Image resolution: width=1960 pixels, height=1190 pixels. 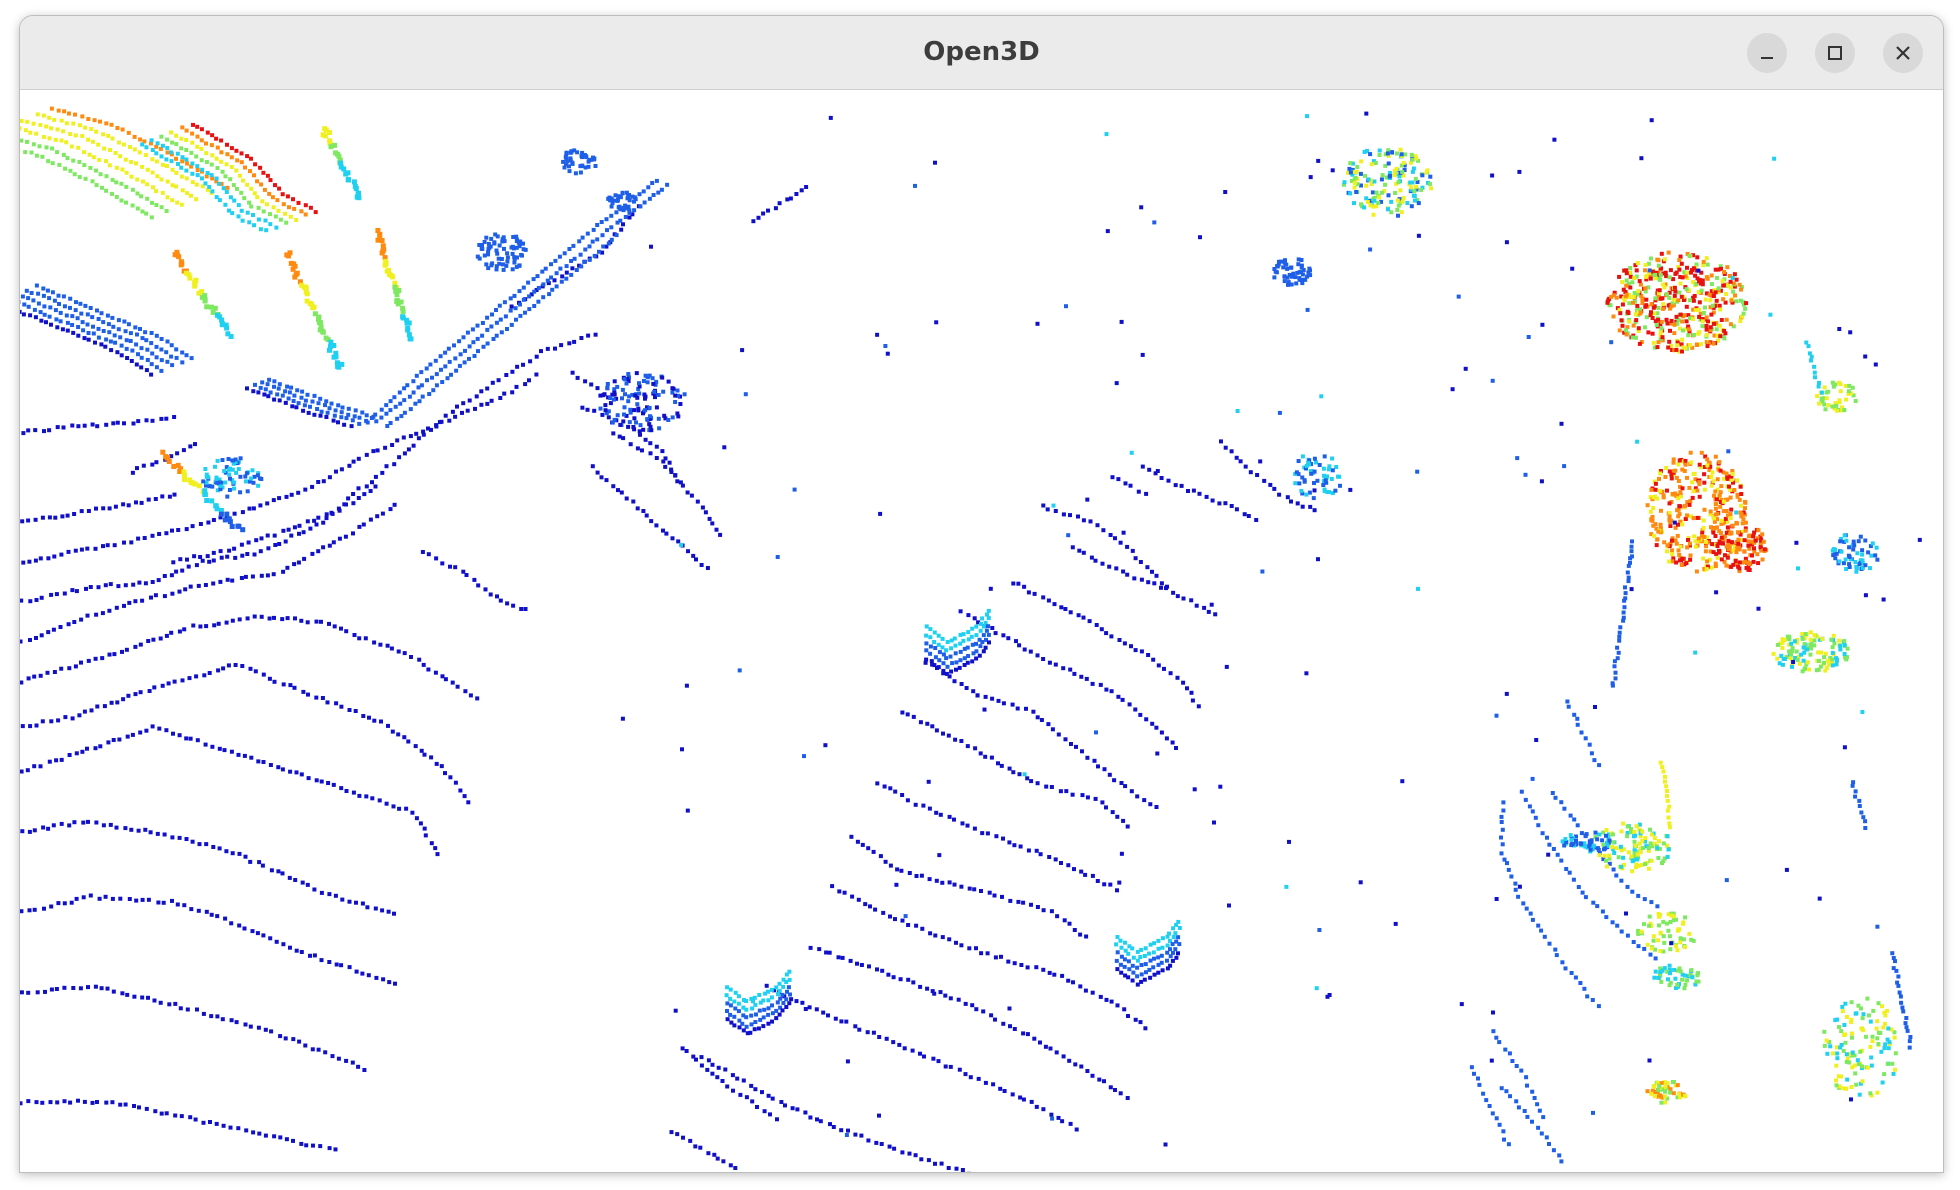 I want to click on close-icon, so click(x=1903, y=53).